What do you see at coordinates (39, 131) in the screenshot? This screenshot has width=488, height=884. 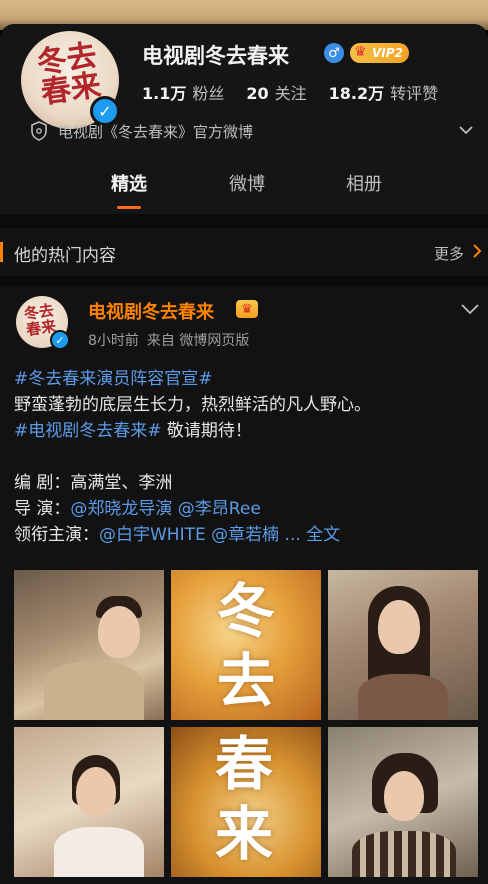 I see `shield-icon` at bounding box center [39, 131].